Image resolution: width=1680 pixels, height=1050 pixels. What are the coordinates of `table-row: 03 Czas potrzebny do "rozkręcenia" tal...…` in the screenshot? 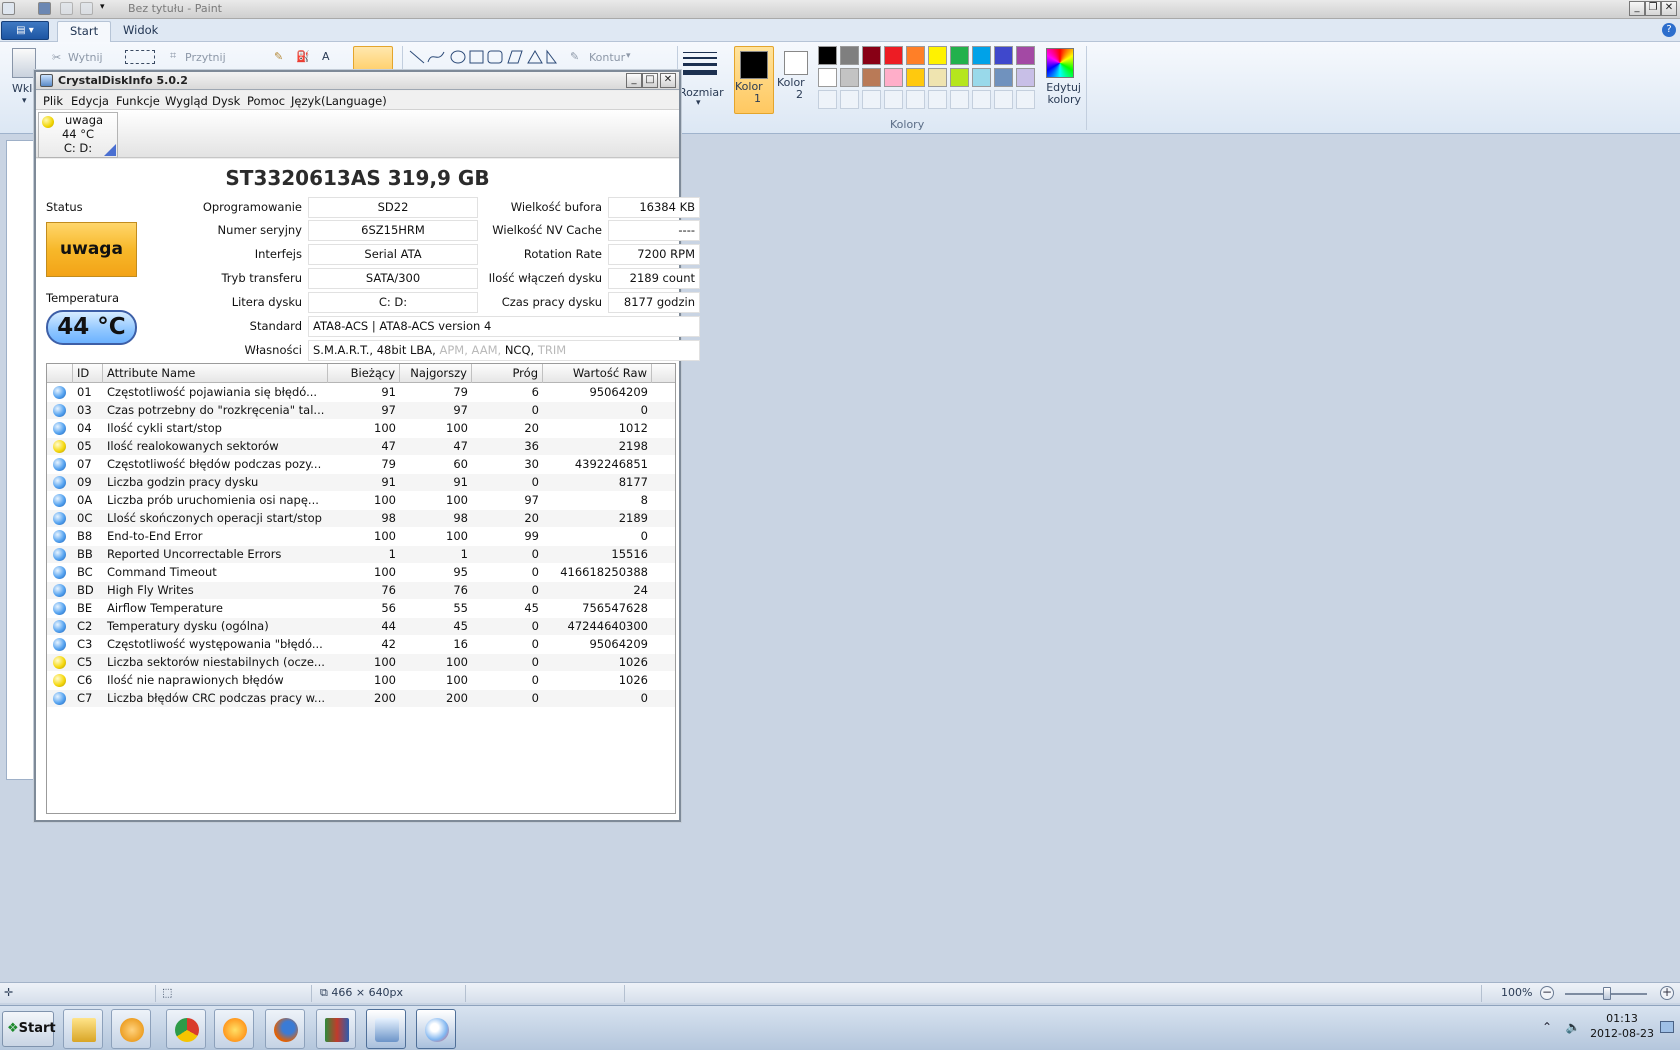 It's located at (361, 410).